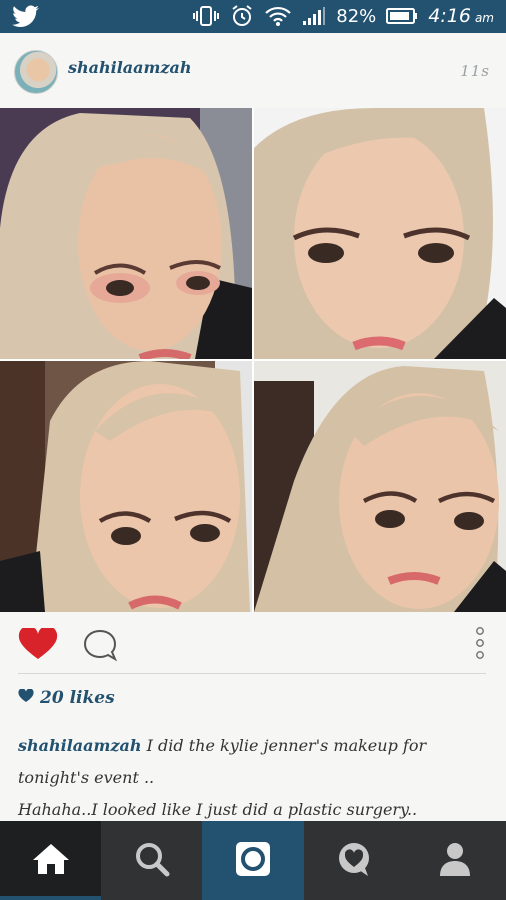 The image size is (506, 900). I want to click on activity-icon, so click(354, 861).